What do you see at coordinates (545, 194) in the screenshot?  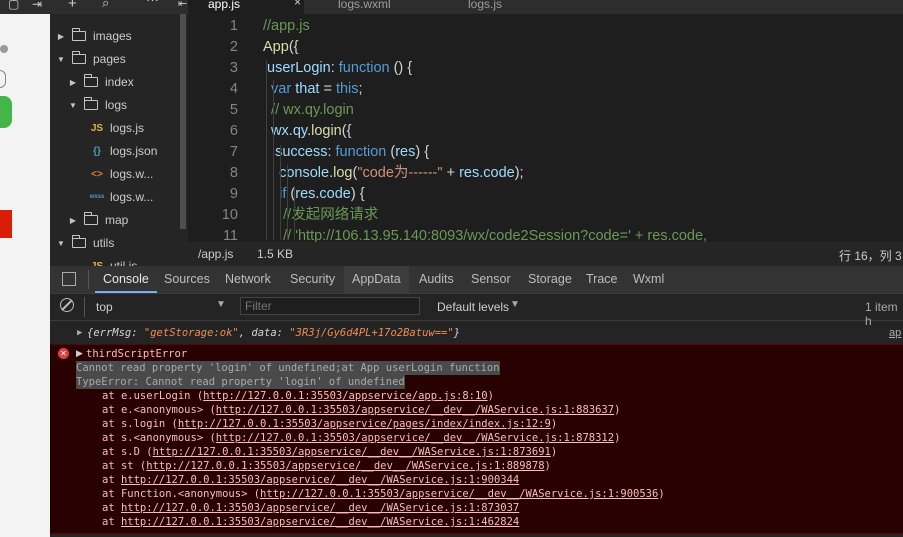 I see `code-line: 9 if (res.code) {` at bounding box center [545, 194].